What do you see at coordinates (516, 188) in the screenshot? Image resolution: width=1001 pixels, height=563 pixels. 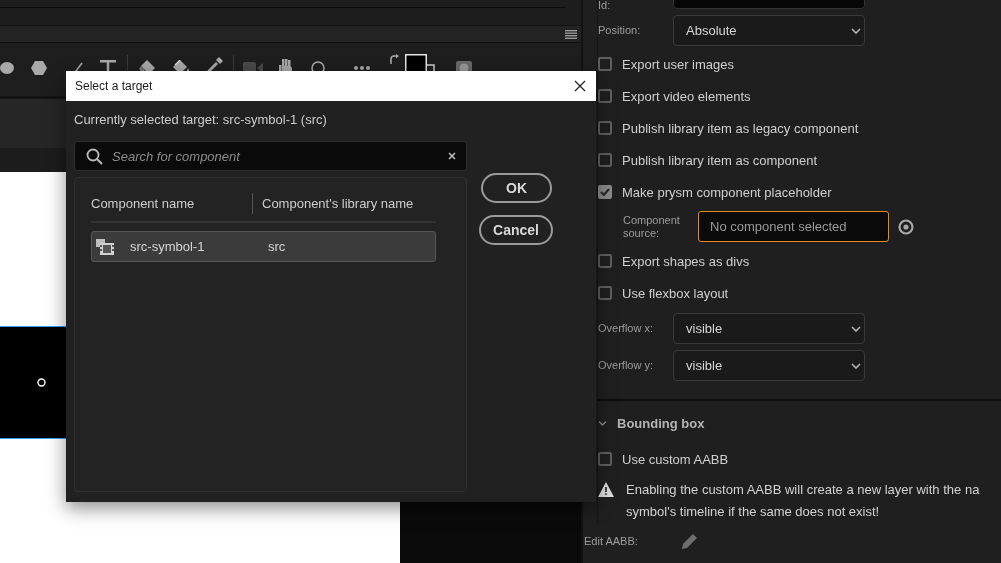 I see `ok-button: OK` at bounding box center [516, 188].